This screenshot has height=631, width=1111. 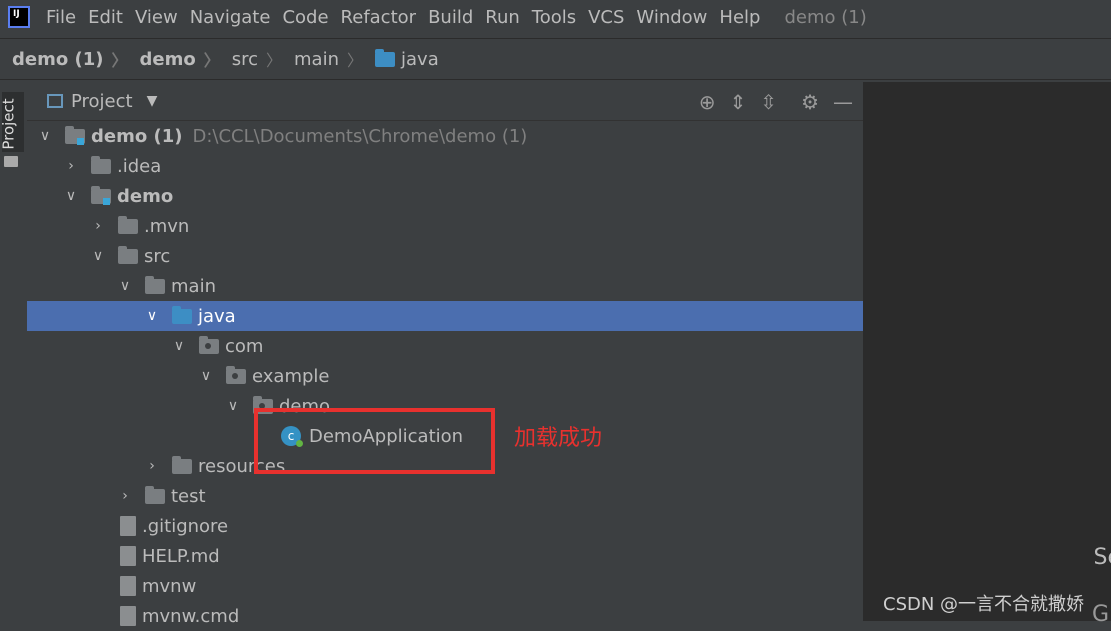 I want to click on breadcrumb: demo (1)〉 demo 〉 src 〉 main 〉 java, so click(x=555, y=59).